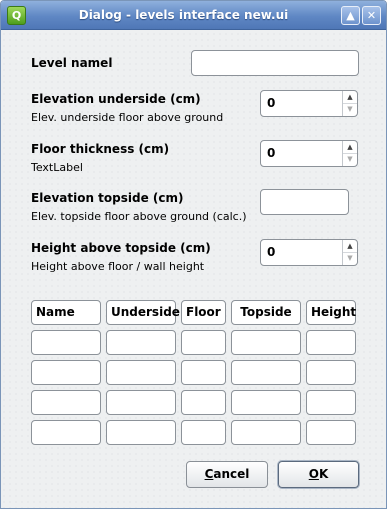 This screenshot has height=509, width=387. I want to click on cancel-button: Cancel, so click(227, 474).